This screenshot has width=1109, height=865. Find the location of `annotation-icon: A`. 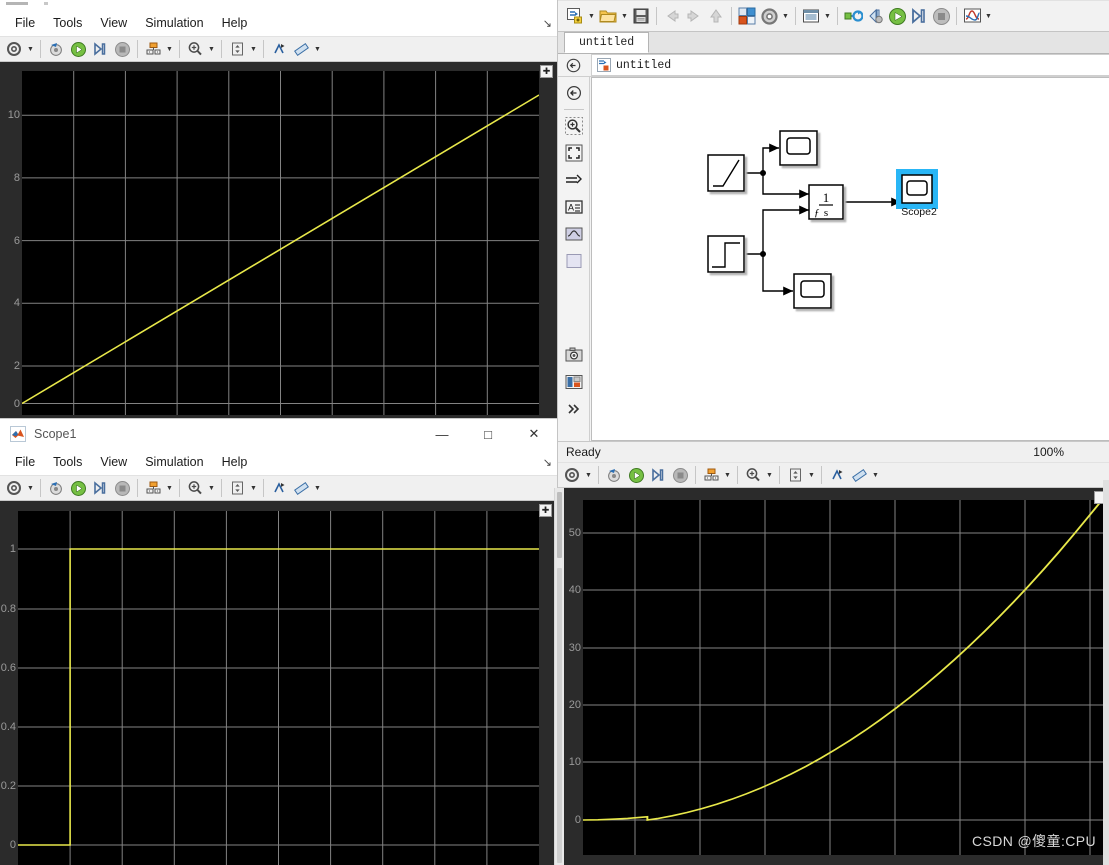

annotation-icon: A is located at coordinates (574, 207).